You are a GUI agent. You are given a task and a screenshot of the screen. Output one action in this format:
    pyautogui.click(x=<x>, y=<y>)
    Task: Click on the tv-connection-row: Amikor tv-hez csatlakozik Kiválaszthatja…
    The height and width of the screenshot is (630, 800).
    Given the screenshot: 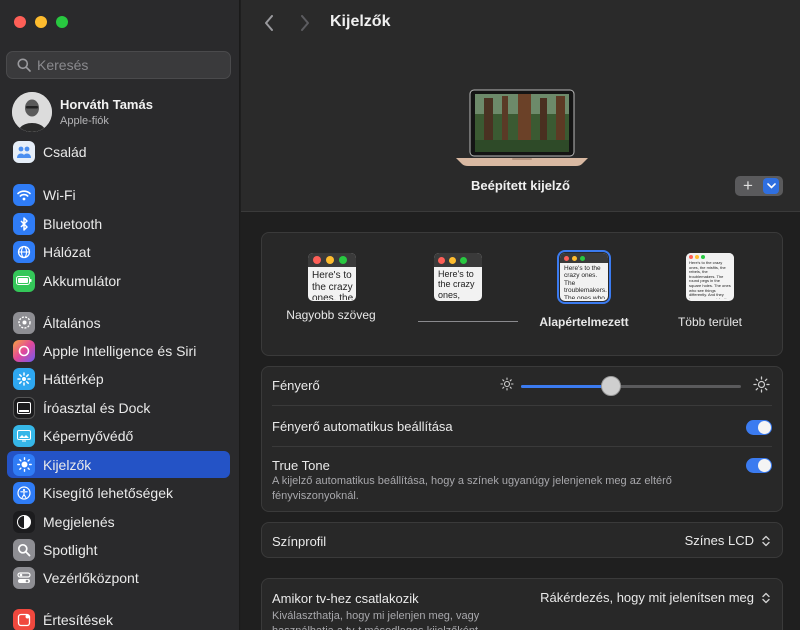 What is the action you would take?
    pyautogui.click(x=522, y=604)
    